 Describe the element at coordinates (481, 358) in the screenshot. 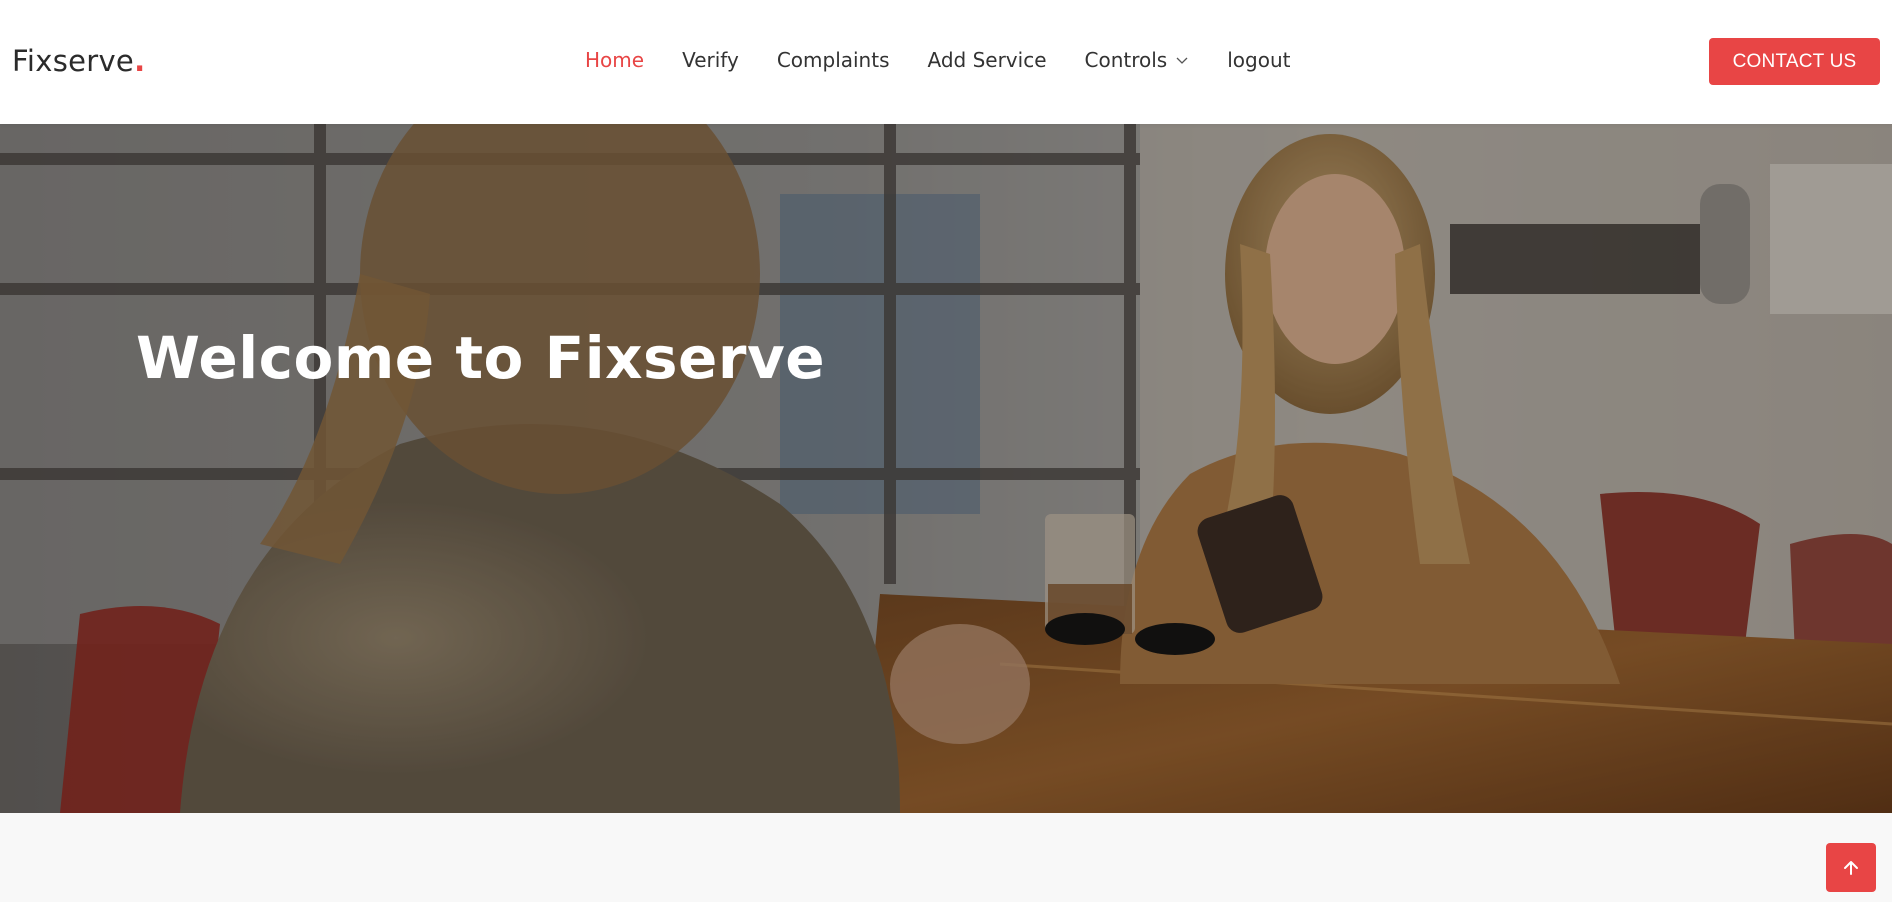

I see `hero-title: Welcome to Fixserve` at that location.